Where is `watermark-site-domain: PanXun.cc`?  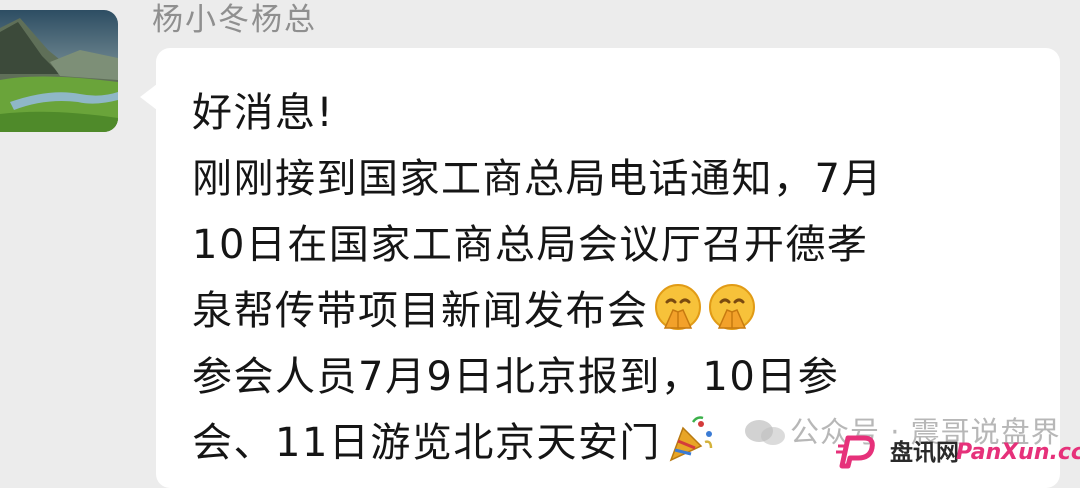
watermark-site-domain: PanXun.cc is located at coordinates (1018, 452).